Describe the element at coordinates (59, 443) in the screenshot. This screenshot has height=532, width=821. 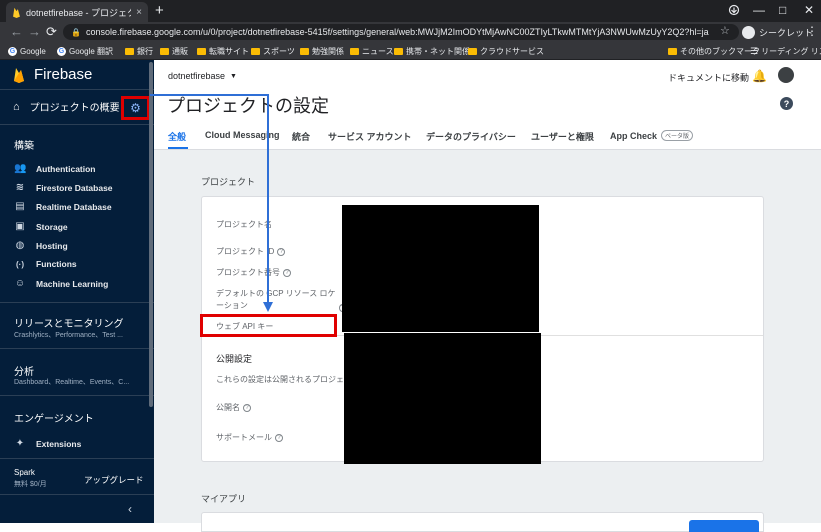
I see `sidebar-item-label: Extensions` at that location.